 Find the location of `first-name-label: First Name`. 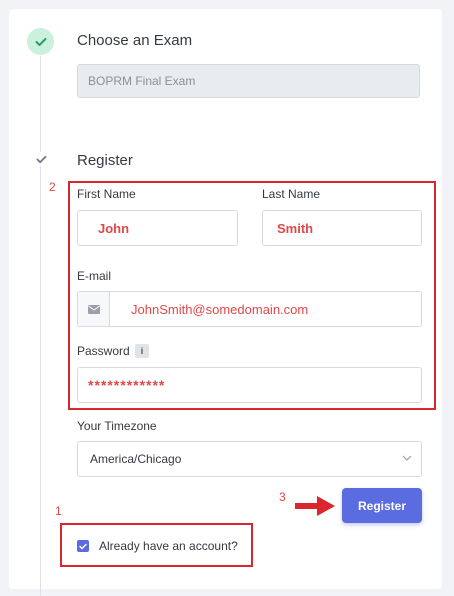

first-name-label: First Name is located at coordinates (106, 194).